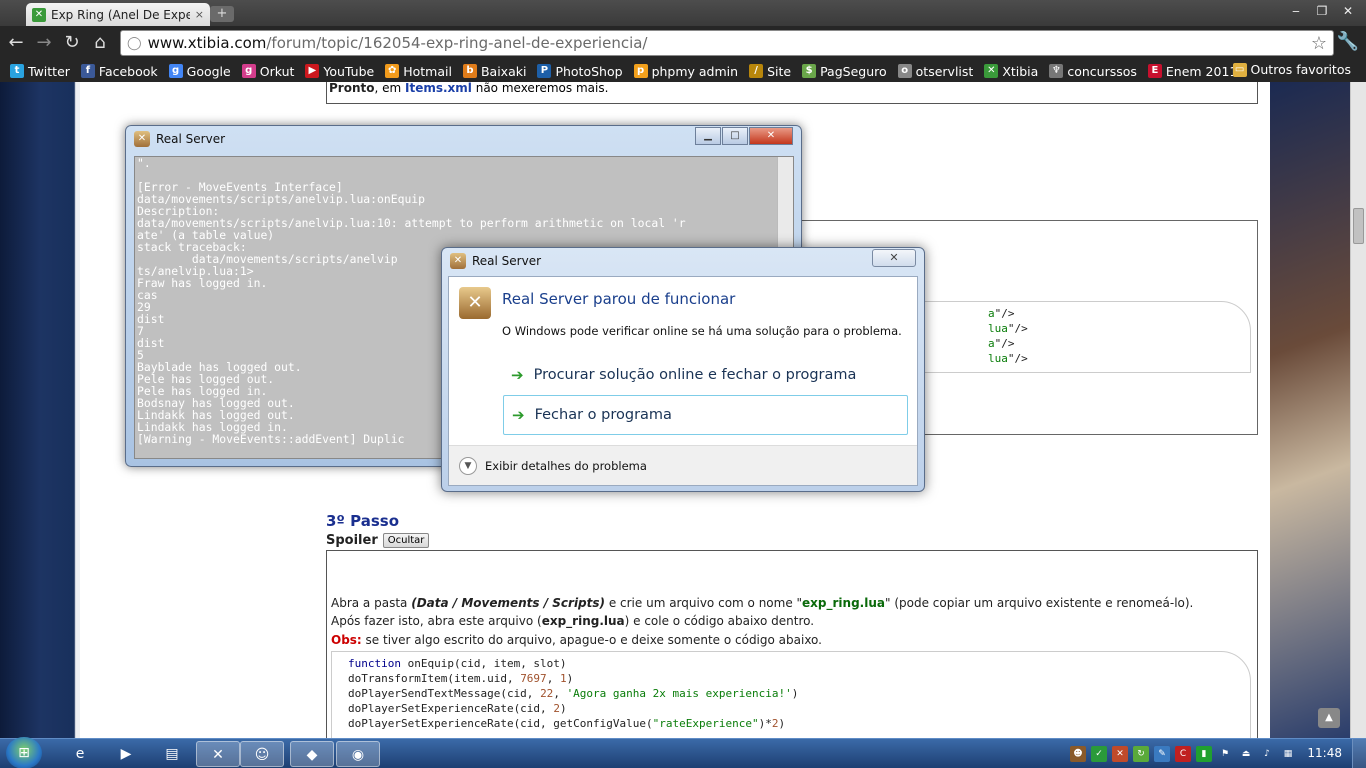  What do you see at coordinates (560, 693) in the screenshot?
I see `code-text: ,` at bounding box center [560, 693].